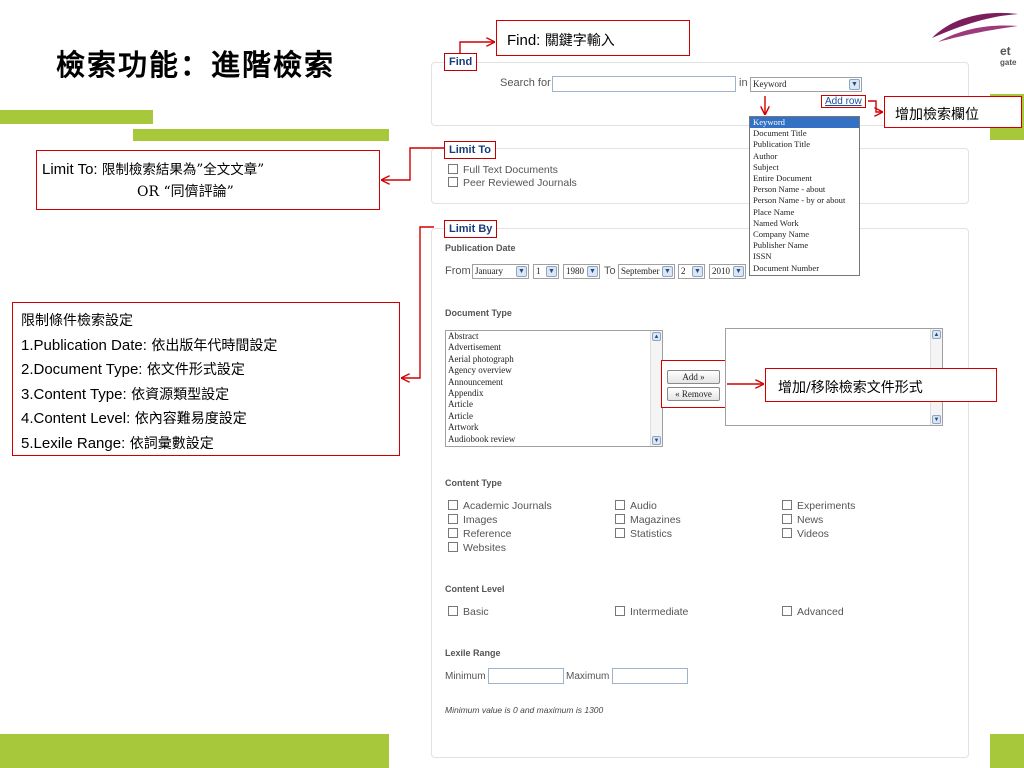 This screenshot has width=1024, height=768. What do you see at coordinates (413, 163) in the screenshot?
I see `limit-to-arrow` at bounding box center [413, 163].